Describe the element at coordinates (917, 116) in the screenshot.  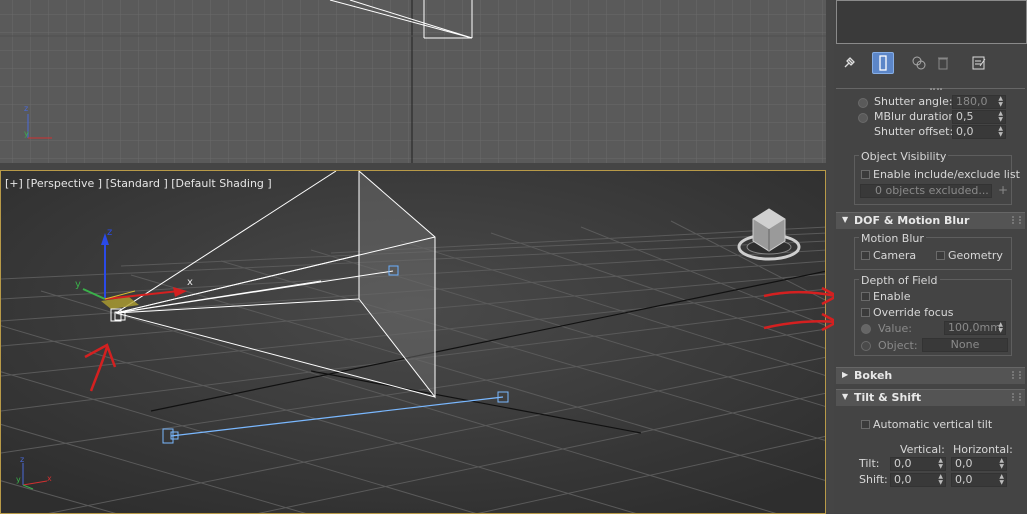
I see `mblur-duration-label: MBlur duration:` at that location.